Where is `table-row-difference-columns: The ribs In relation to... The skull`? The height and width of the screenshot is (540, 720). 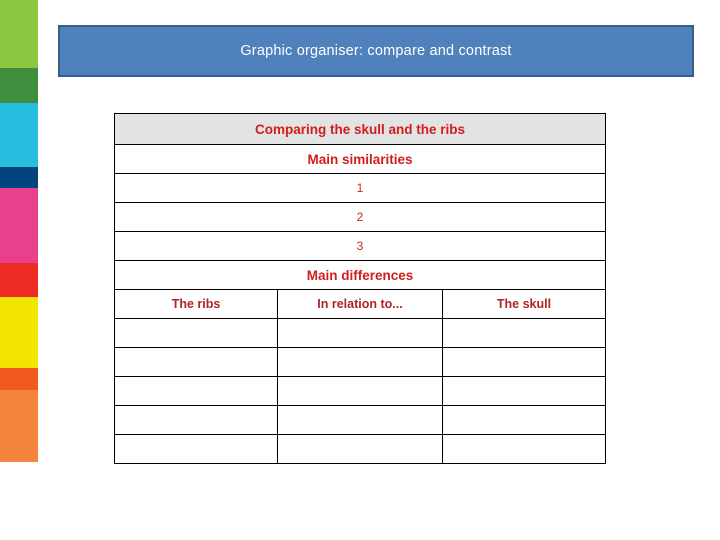 table-row-difference-columns: The ribs In relation to... The skull is located at coordinates (360, 304).